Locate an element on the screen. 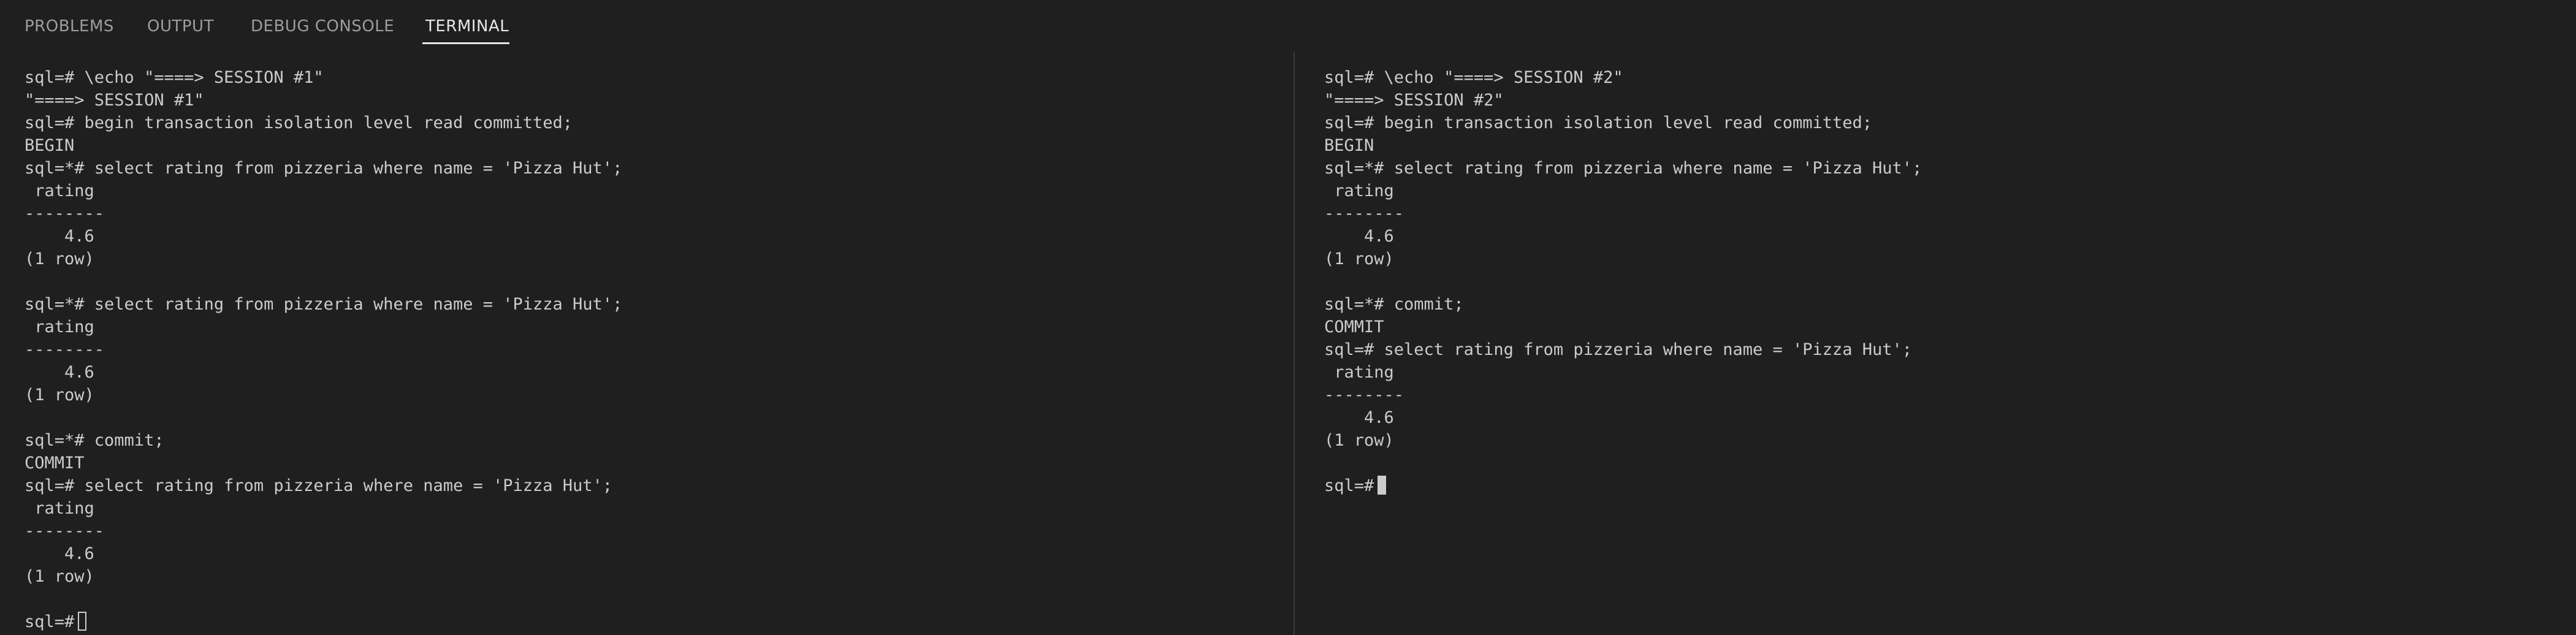 The image size is (2576, 635). panel-tab-bar: PROBLEMS OUTPUT DEBUG CONSOLE TERMINAL is located at coordinates (1288, 24).